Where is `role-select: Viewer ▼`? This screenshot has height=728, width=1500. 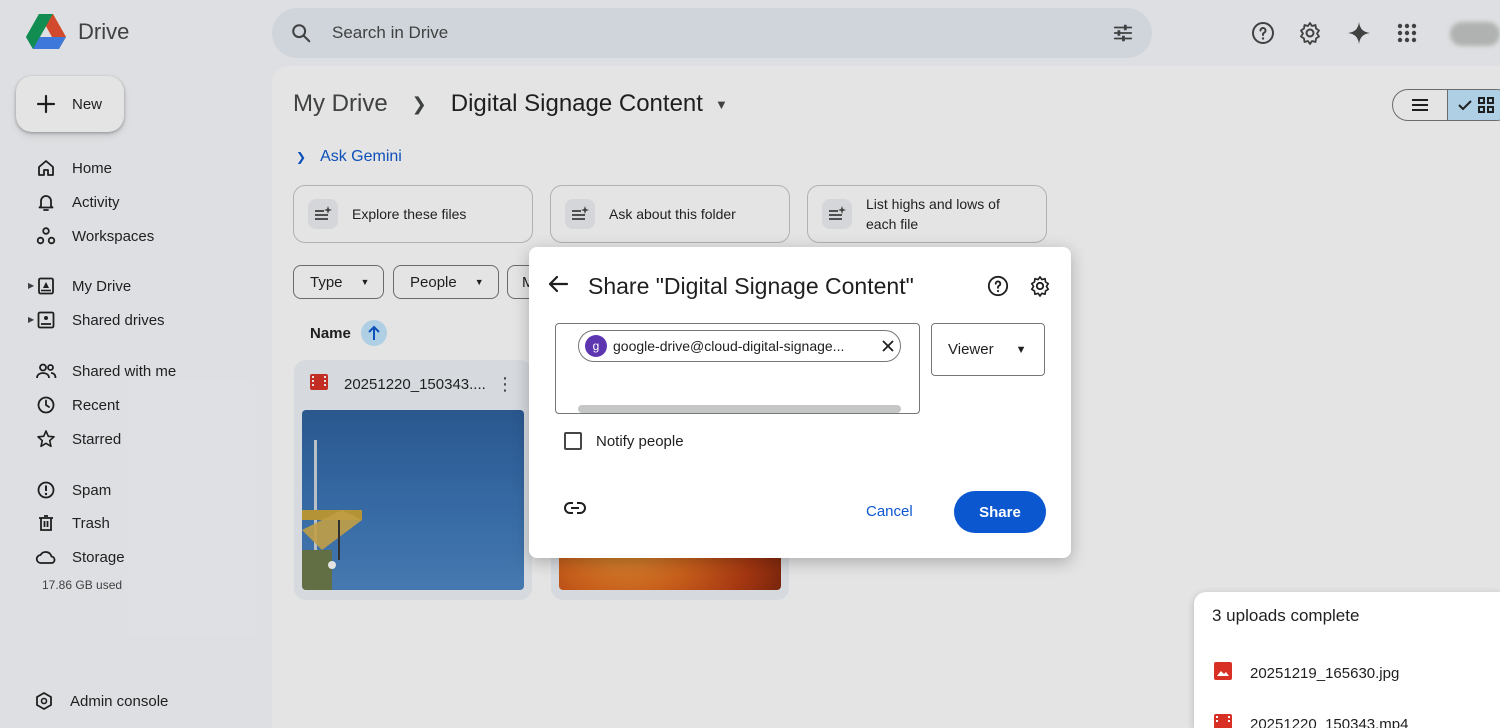 role-select: Viewer ▼ is located at coordinates (988, 349).